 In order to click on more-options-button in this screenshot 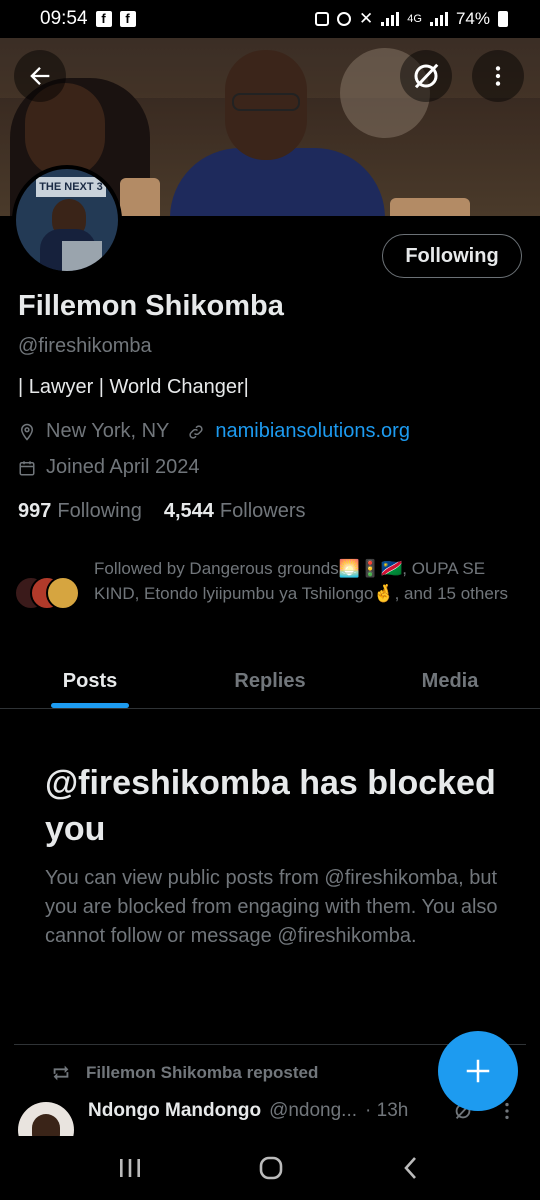, I will do `click(498, 76)`.